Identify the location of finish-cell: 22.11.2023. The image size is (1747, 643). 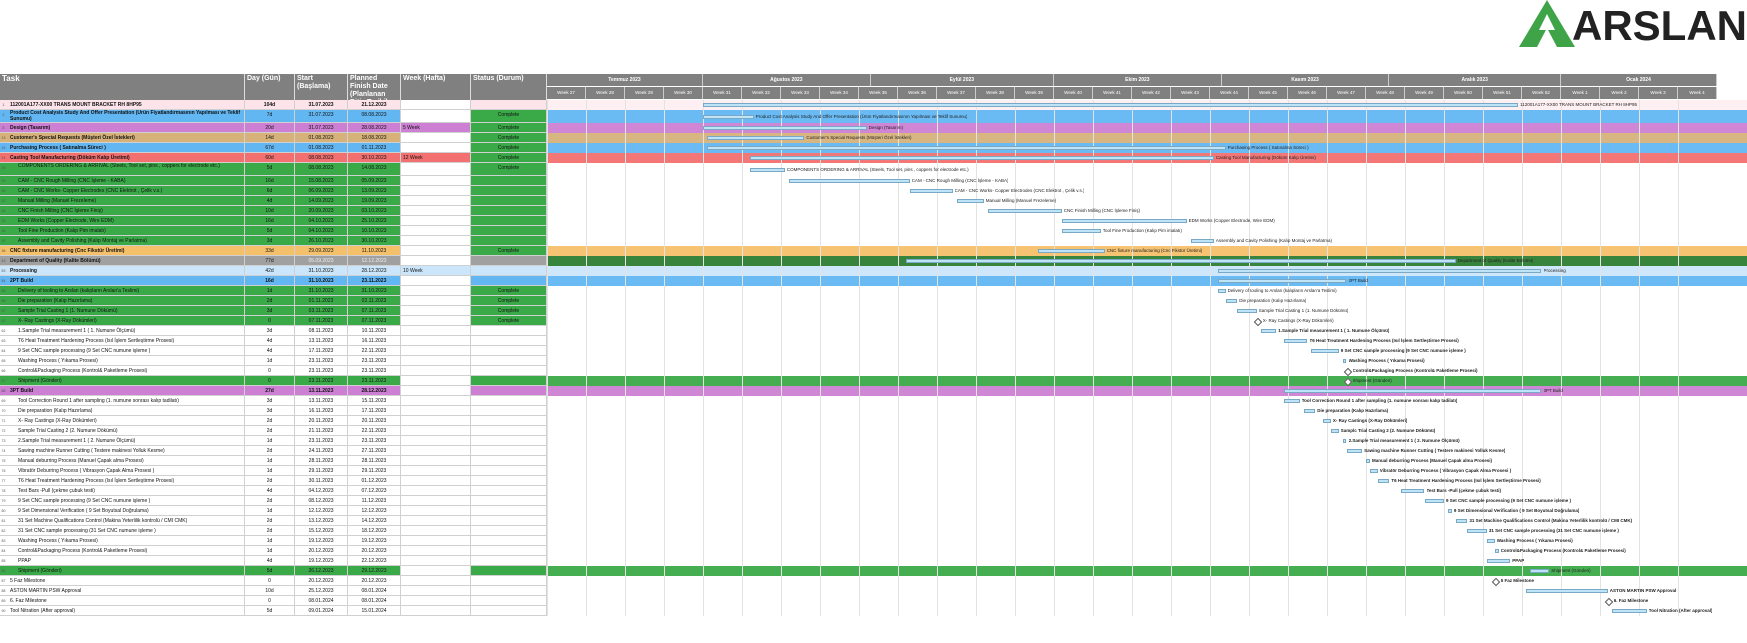
(374, 431).